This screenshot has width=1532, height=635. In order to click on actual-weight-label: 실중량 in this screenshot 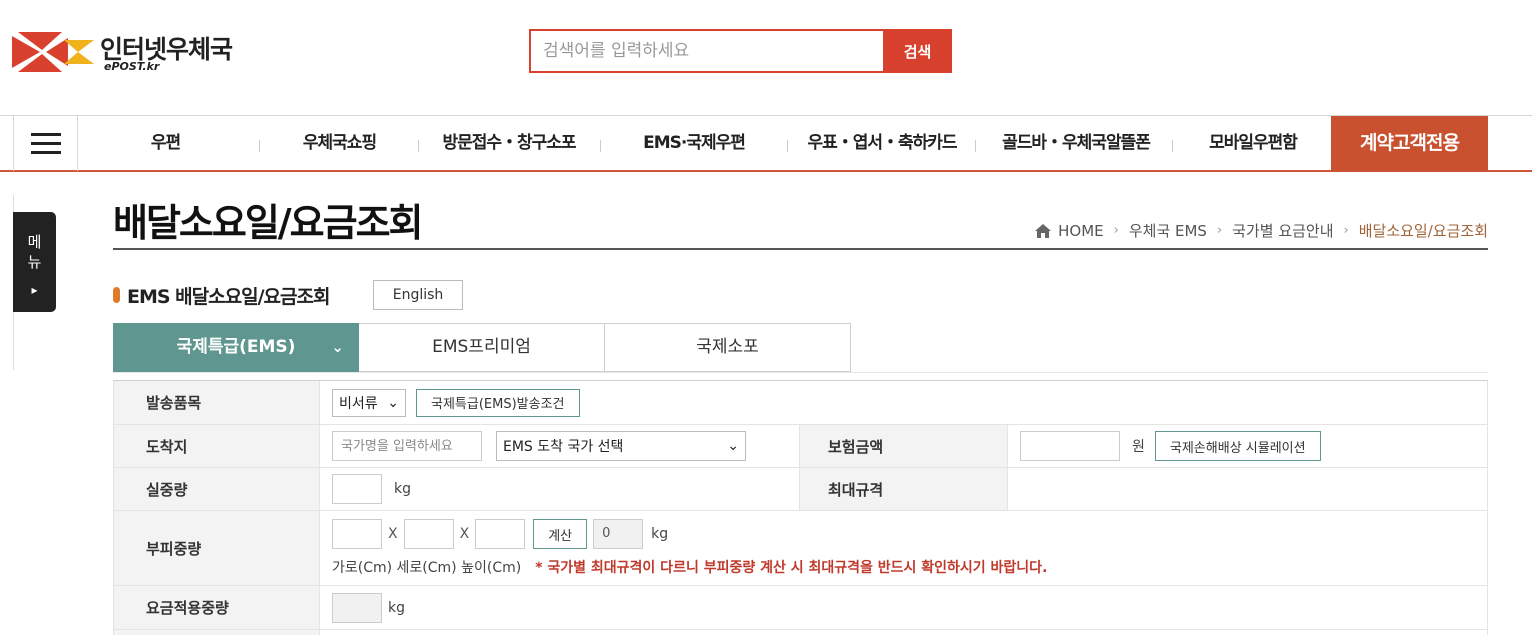, I will do `click(217, 489)`.